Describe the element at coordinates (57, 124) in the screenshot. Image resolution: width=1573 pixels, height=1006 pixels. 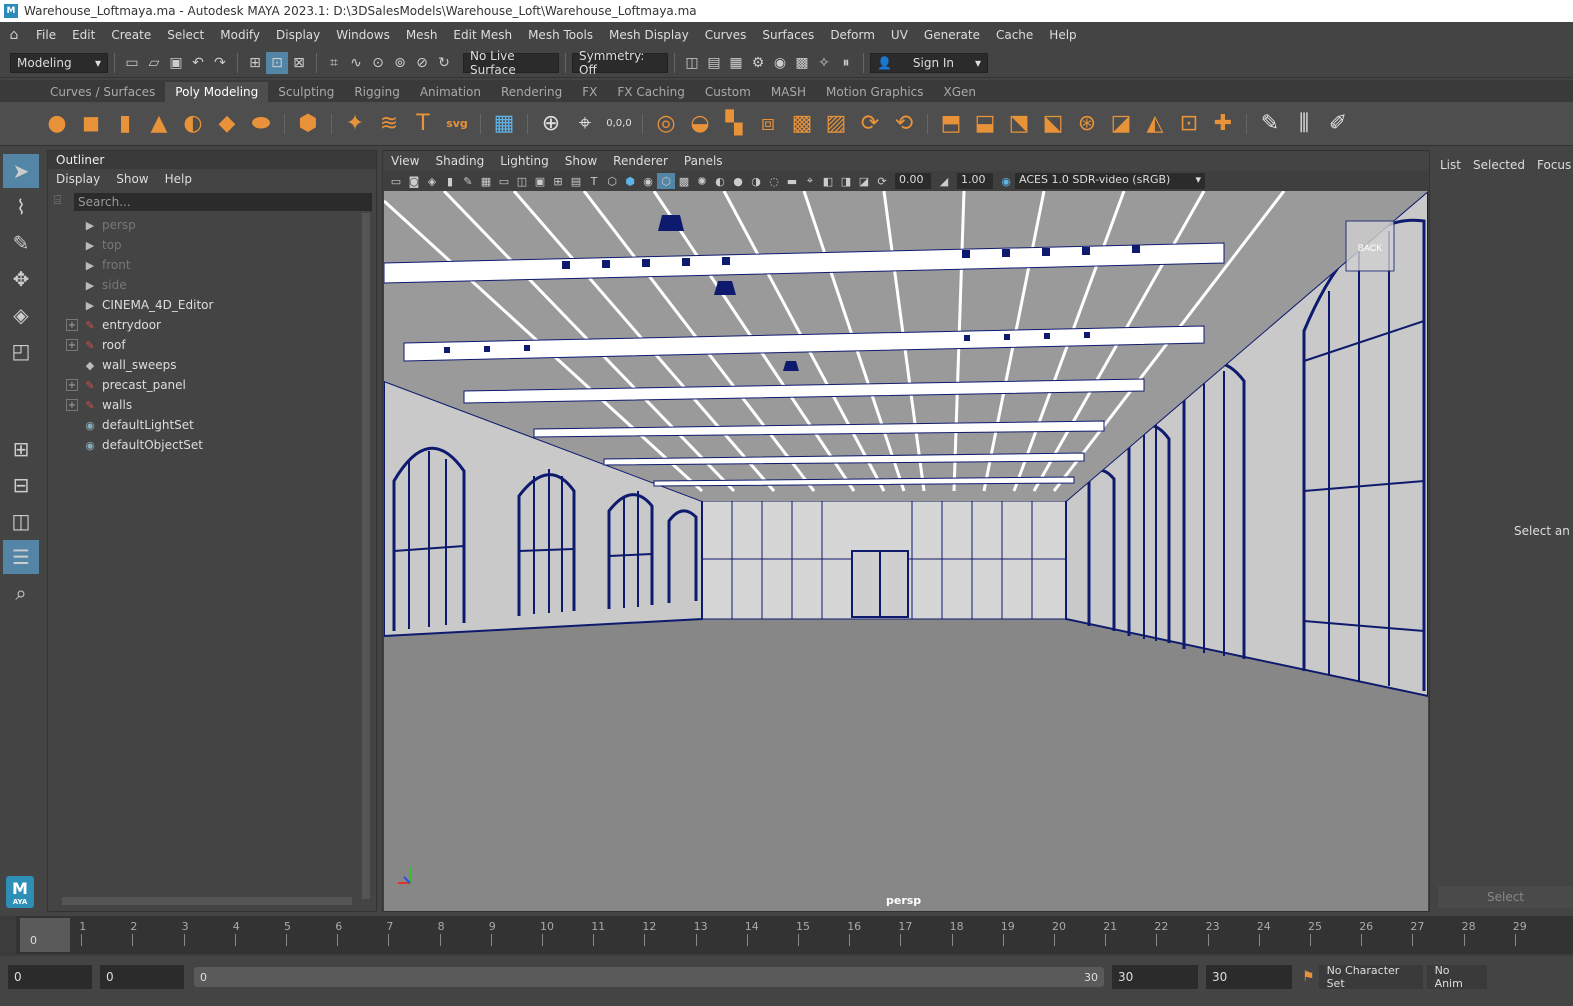
I see `poly-sphere-icon: ●` at that location.